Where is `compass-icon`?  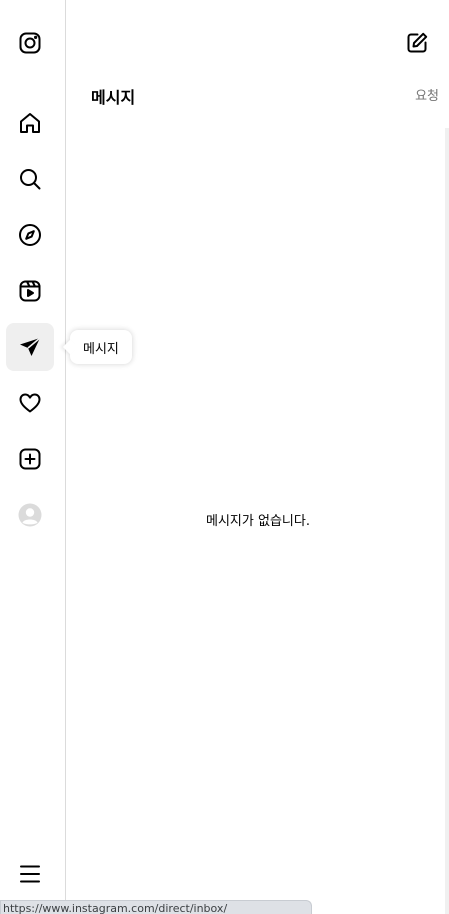
compass-icon is located at coordinates (30, 235).